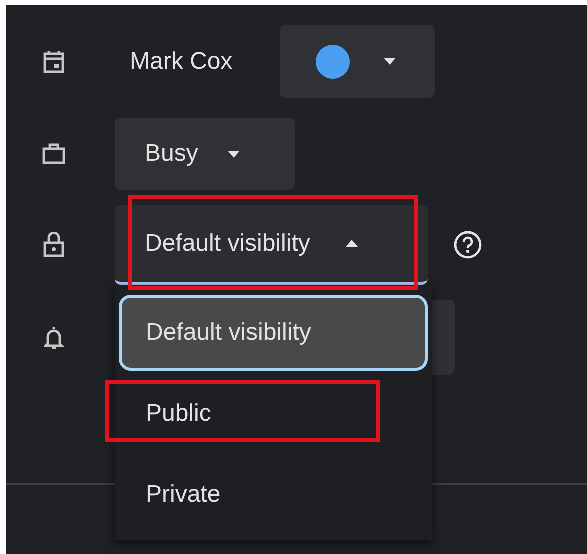 This screenshot has height=554, width=587. What do you see at coordinates (54, 337) in the screenshot?
I see `bell-icon` at bounding box center [54, 337].